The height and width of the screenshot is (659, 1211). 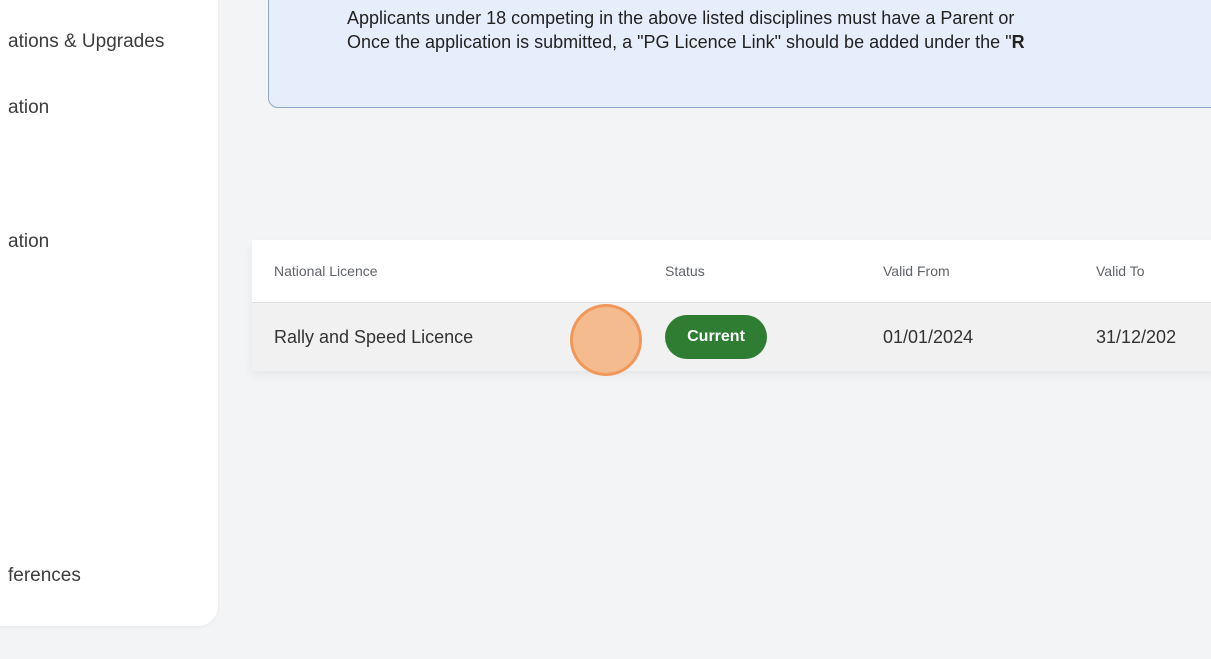 I want to click on column-header-status: Status, so click(x=685, y=271).